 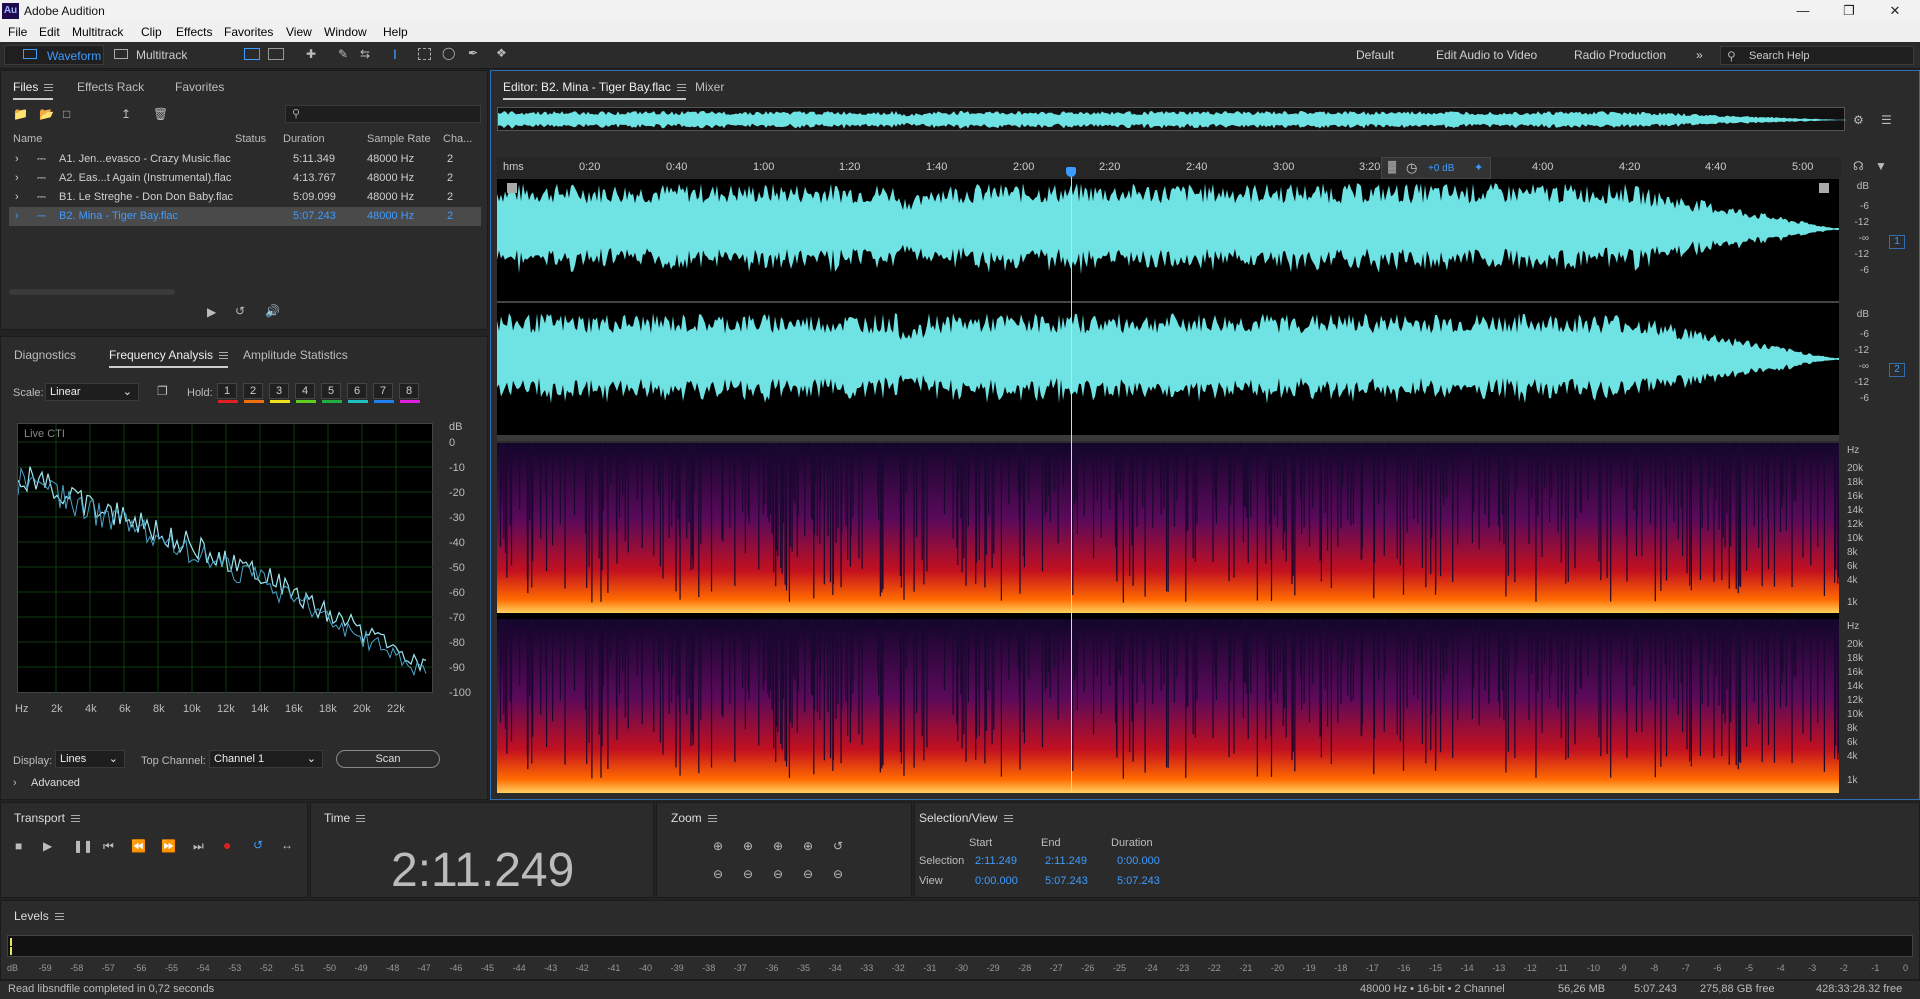 What do you see at coordinates (1824, 188) in the screenshot?
I see `fade-out-handle` at bounding box center [1824, 188].